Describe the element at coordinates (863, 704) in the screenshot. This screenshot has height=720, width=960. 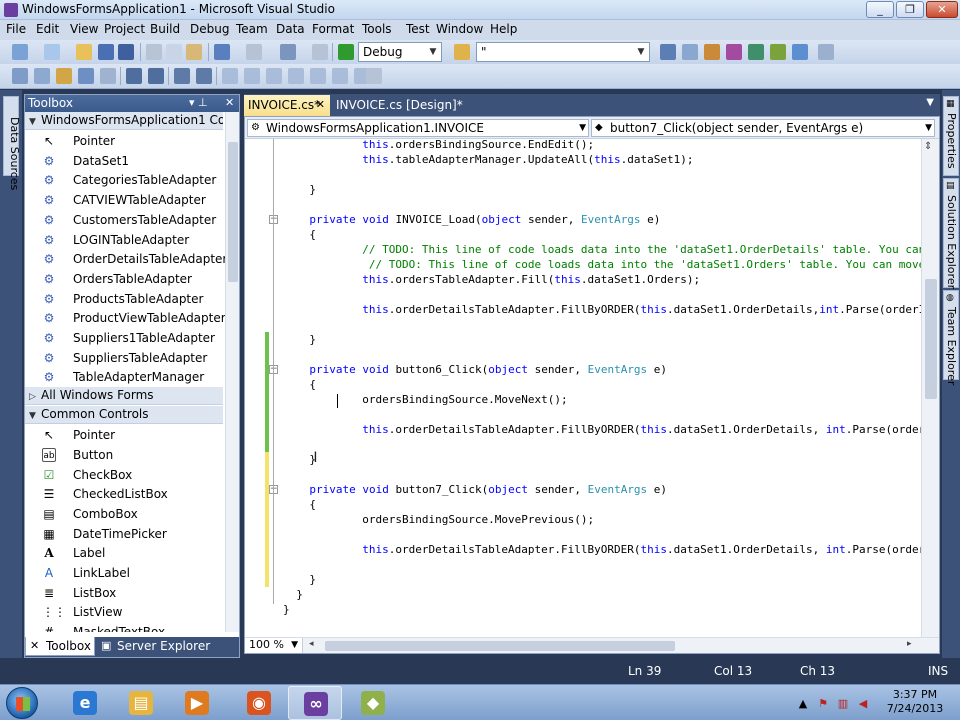
I see `volume-icon: ◀` at that location.